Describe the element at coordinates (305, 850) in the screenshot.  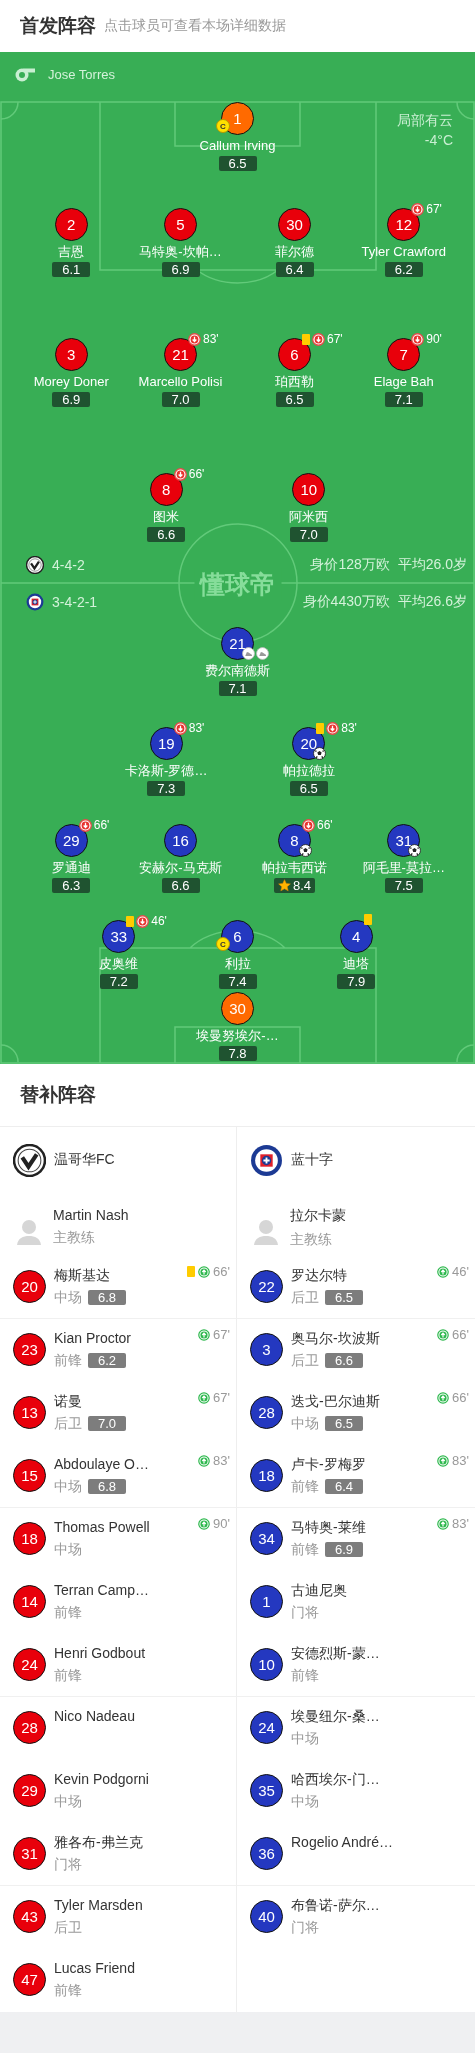
I see `soccer-ball-icon` at that location.